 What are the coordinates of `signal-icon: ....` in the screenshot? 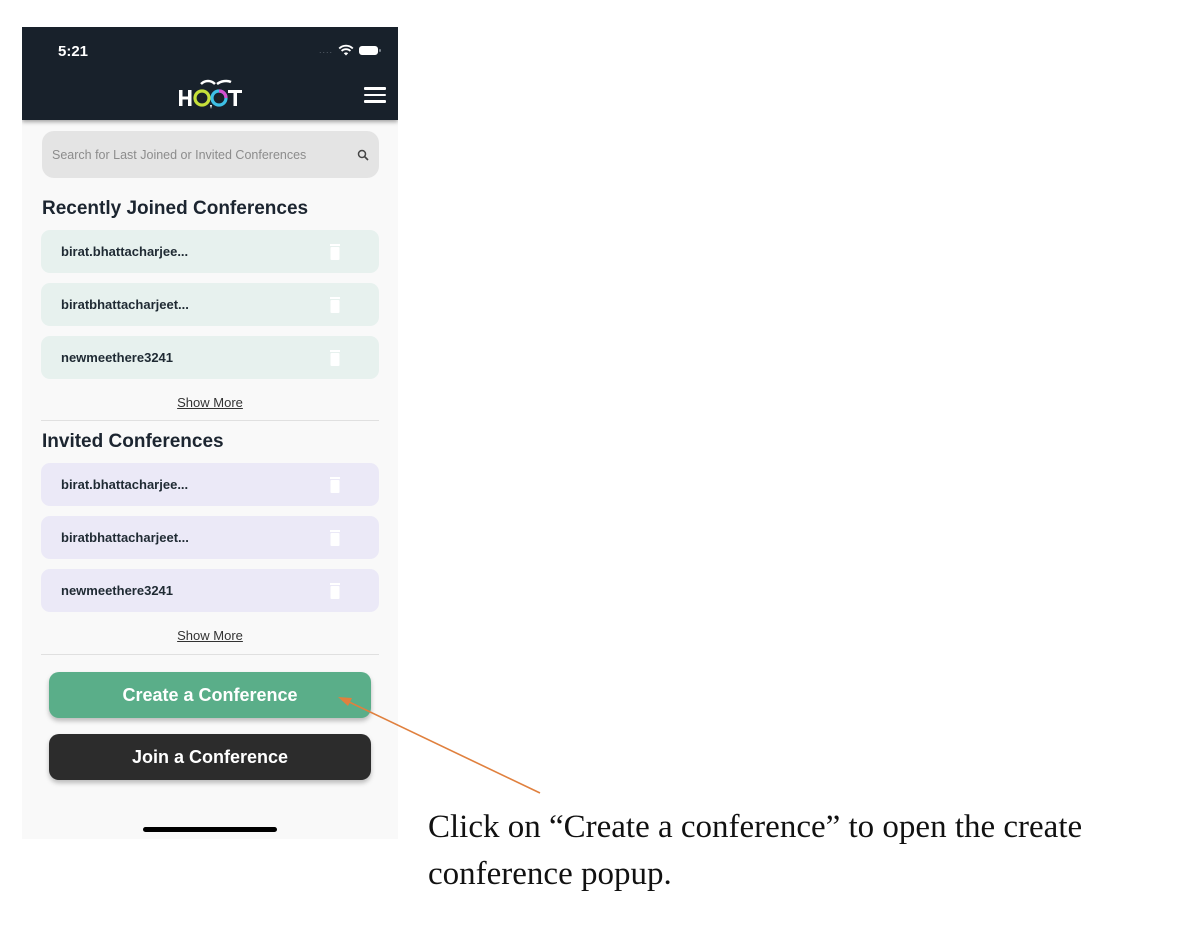 It's located at (325, 50).